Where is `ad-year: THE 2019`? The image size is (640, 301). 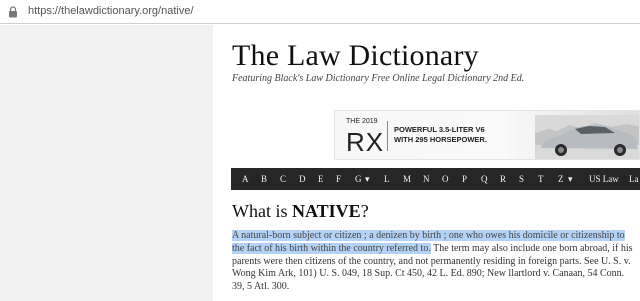
ad-year: THE 2019 is located at coordinates (362, 121).